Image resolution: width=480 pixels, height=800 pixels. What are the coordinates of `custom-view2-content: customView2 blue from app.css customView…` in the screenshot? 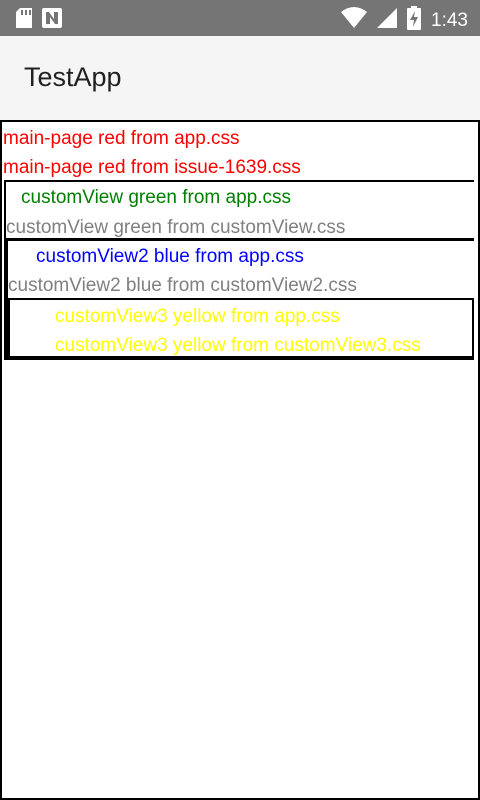 It's located at (241, 269).